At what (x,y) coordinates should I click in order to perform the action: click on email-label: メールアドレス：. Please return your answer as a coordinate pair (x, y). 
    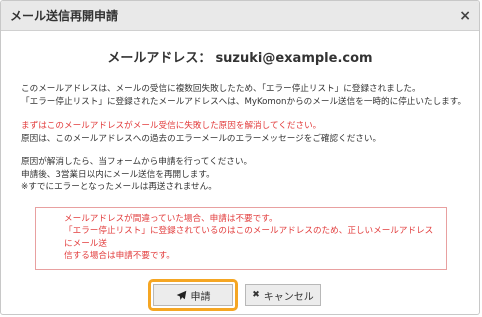
    Looking at the image, I should click on (159, 58).